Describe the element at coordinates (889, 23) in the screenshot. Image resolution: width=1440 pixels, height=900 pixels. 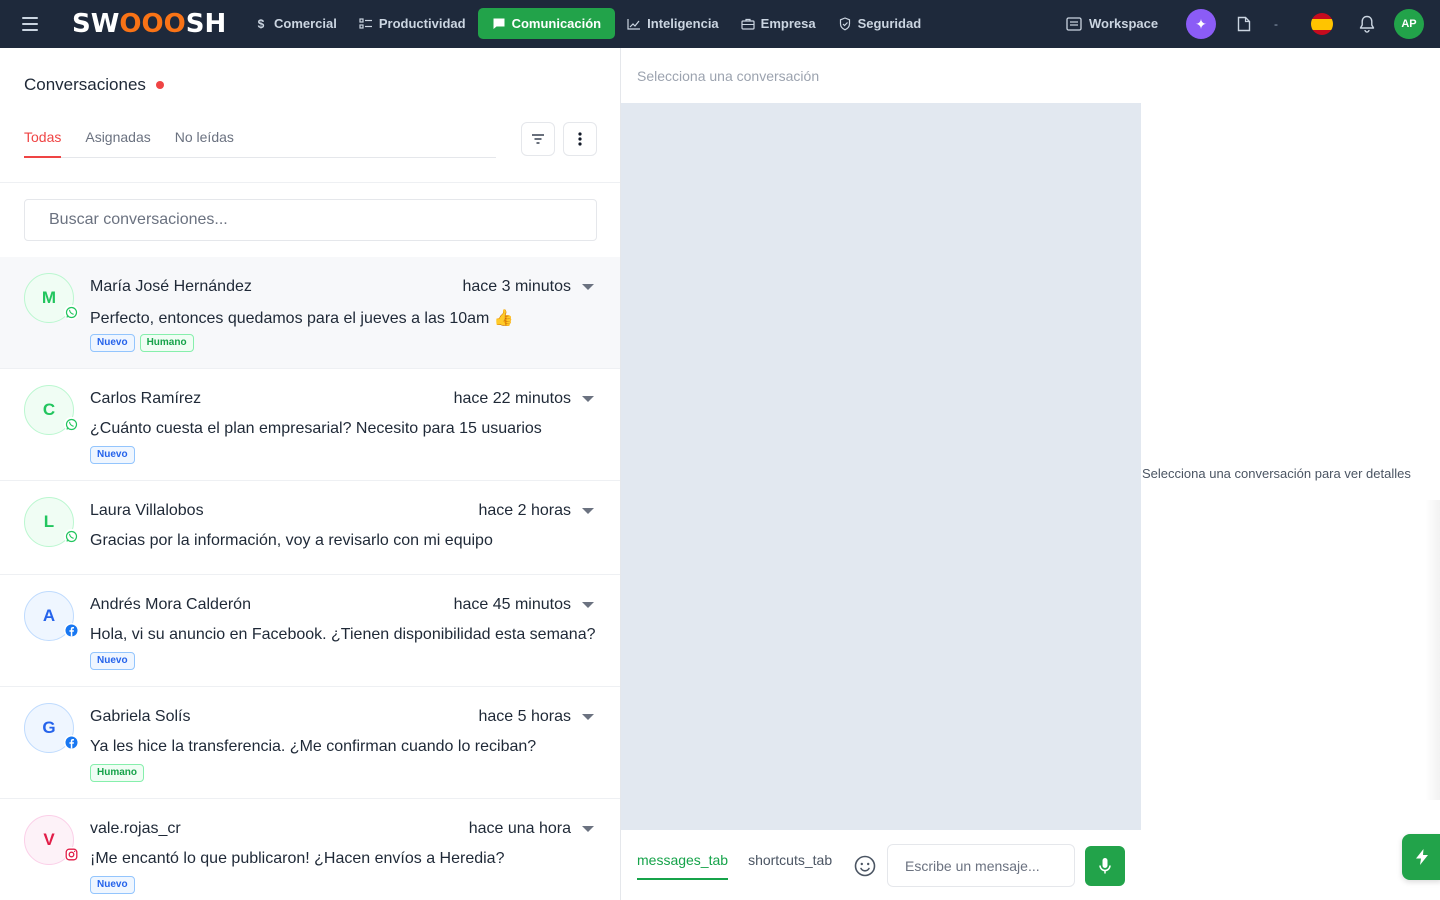
I see `nav-item-label: Seguridad` at that location.